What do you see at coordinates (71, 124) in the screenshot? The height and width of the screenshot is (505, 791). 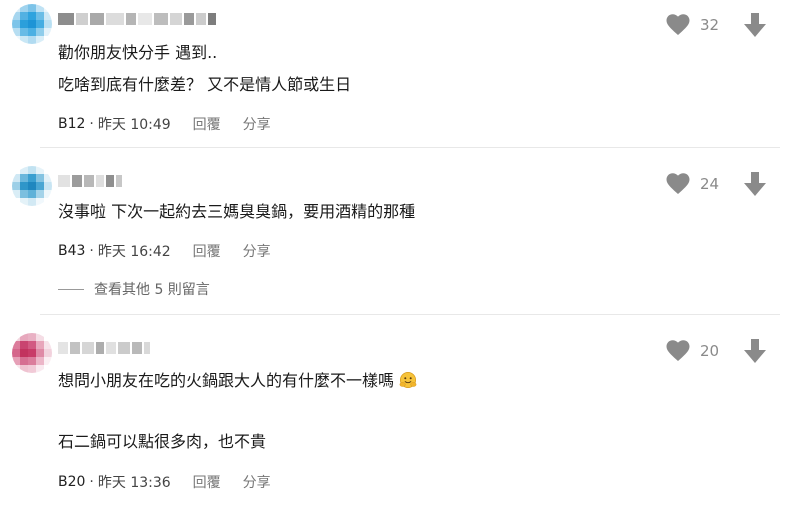 I see `floor-number: B12` at bounding box center [71, 124].